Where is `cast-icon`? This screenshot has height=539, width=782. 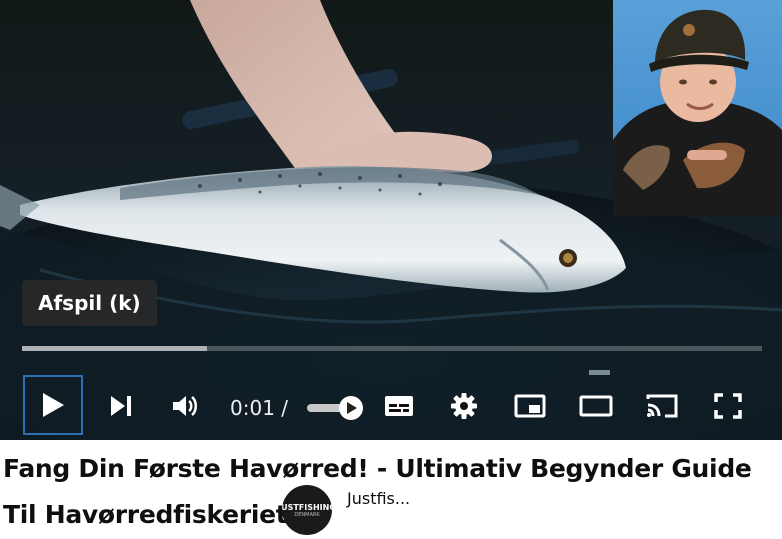 cast-icon is located at coordinates (662, 406).